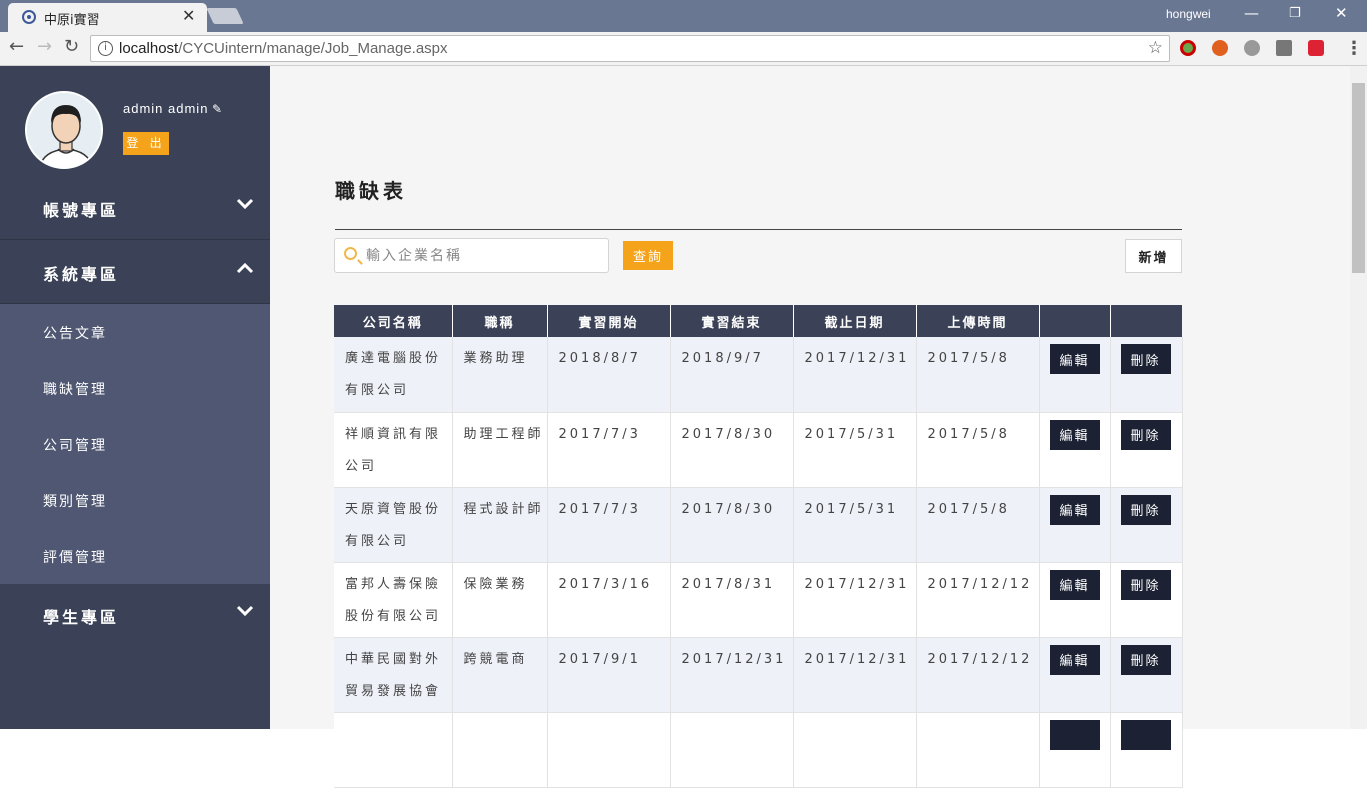  I want to click on cell-company: 中華民國對外貿易發展協會, so click(393, 675).